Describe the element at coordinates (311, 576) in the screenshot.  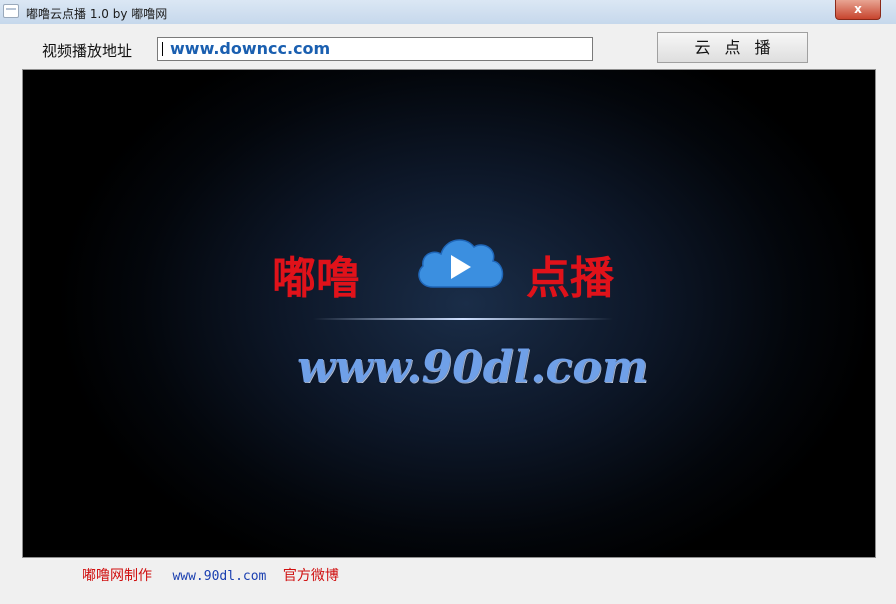
I see `weibo-link: 官方微博` at that location.